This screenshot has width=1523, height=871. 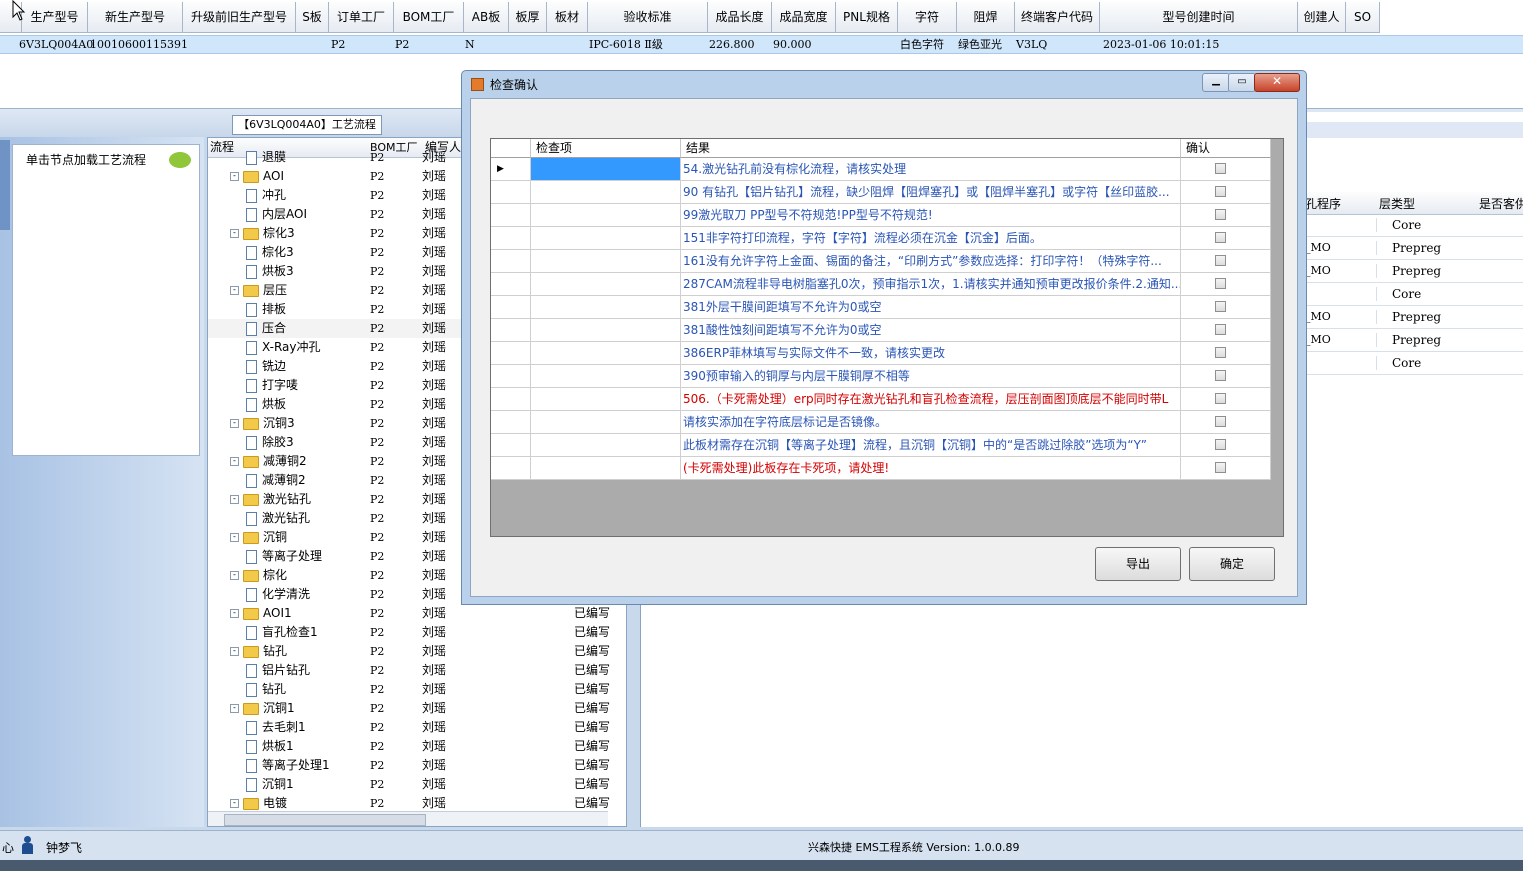 What do you see at coordinates (511, 169) in the screenshot?
I see `row-header: ▶` at bounding box center [511, 169].